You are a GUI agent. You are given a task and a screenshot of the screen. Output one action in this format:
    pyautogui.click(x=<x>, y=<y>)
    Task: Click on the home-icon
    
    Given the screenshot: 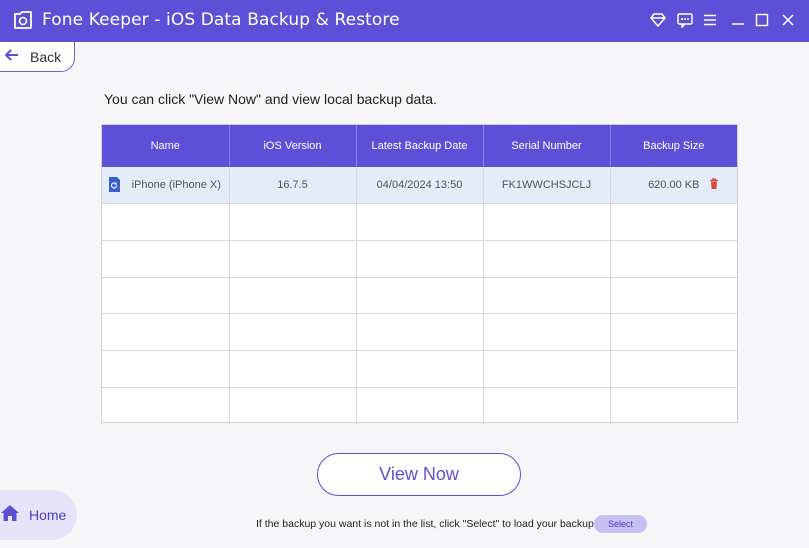 What is the action you would take?
    pyautogui.click(x=10, y=515)
    